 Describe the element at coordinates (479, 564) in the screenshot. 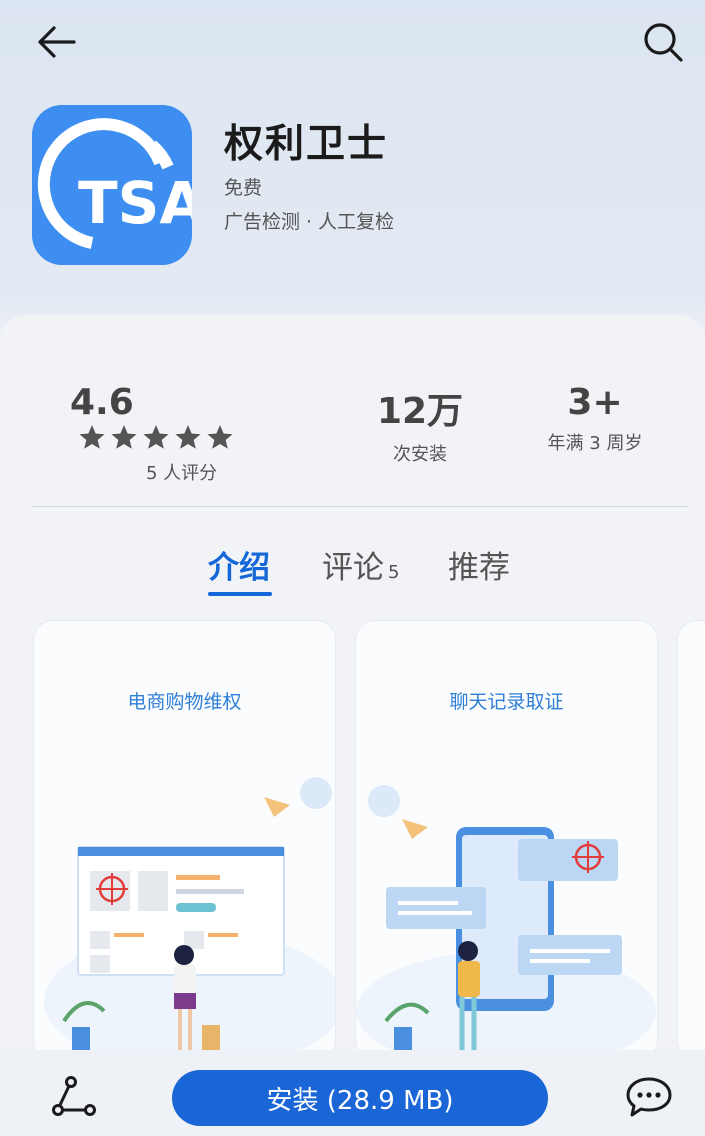

I see `tab-recommend: 推荐` at that location.